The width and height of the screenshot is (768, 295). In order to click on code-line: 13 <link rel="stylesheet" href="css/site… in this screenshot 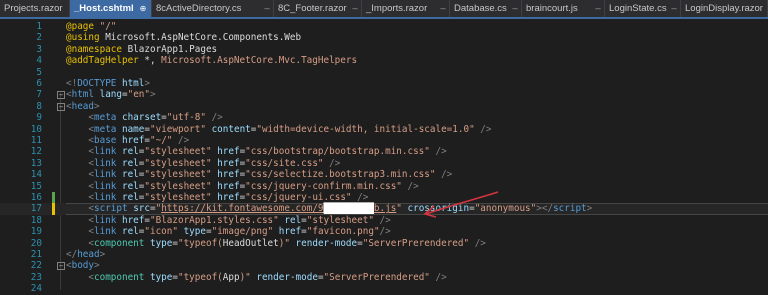, I will do `click(384, 163)`.